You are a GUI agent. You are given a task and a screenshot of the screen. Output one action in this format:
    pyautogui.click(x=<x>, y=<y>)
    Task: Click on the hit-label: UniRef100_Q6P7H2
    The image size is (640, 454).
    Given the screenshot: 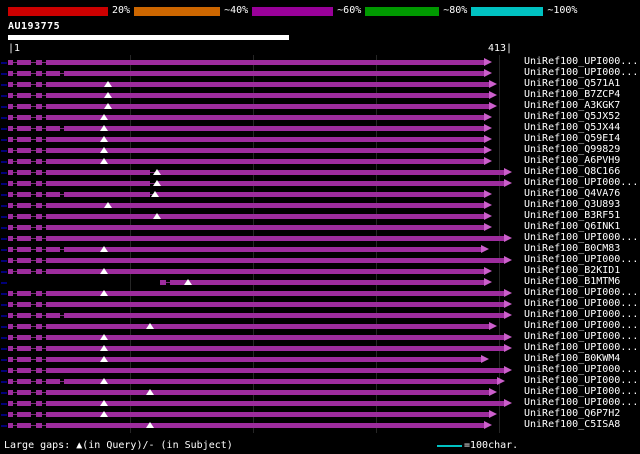 What is the action you would take?
    pyautogui.click(x=572, y=413)
    